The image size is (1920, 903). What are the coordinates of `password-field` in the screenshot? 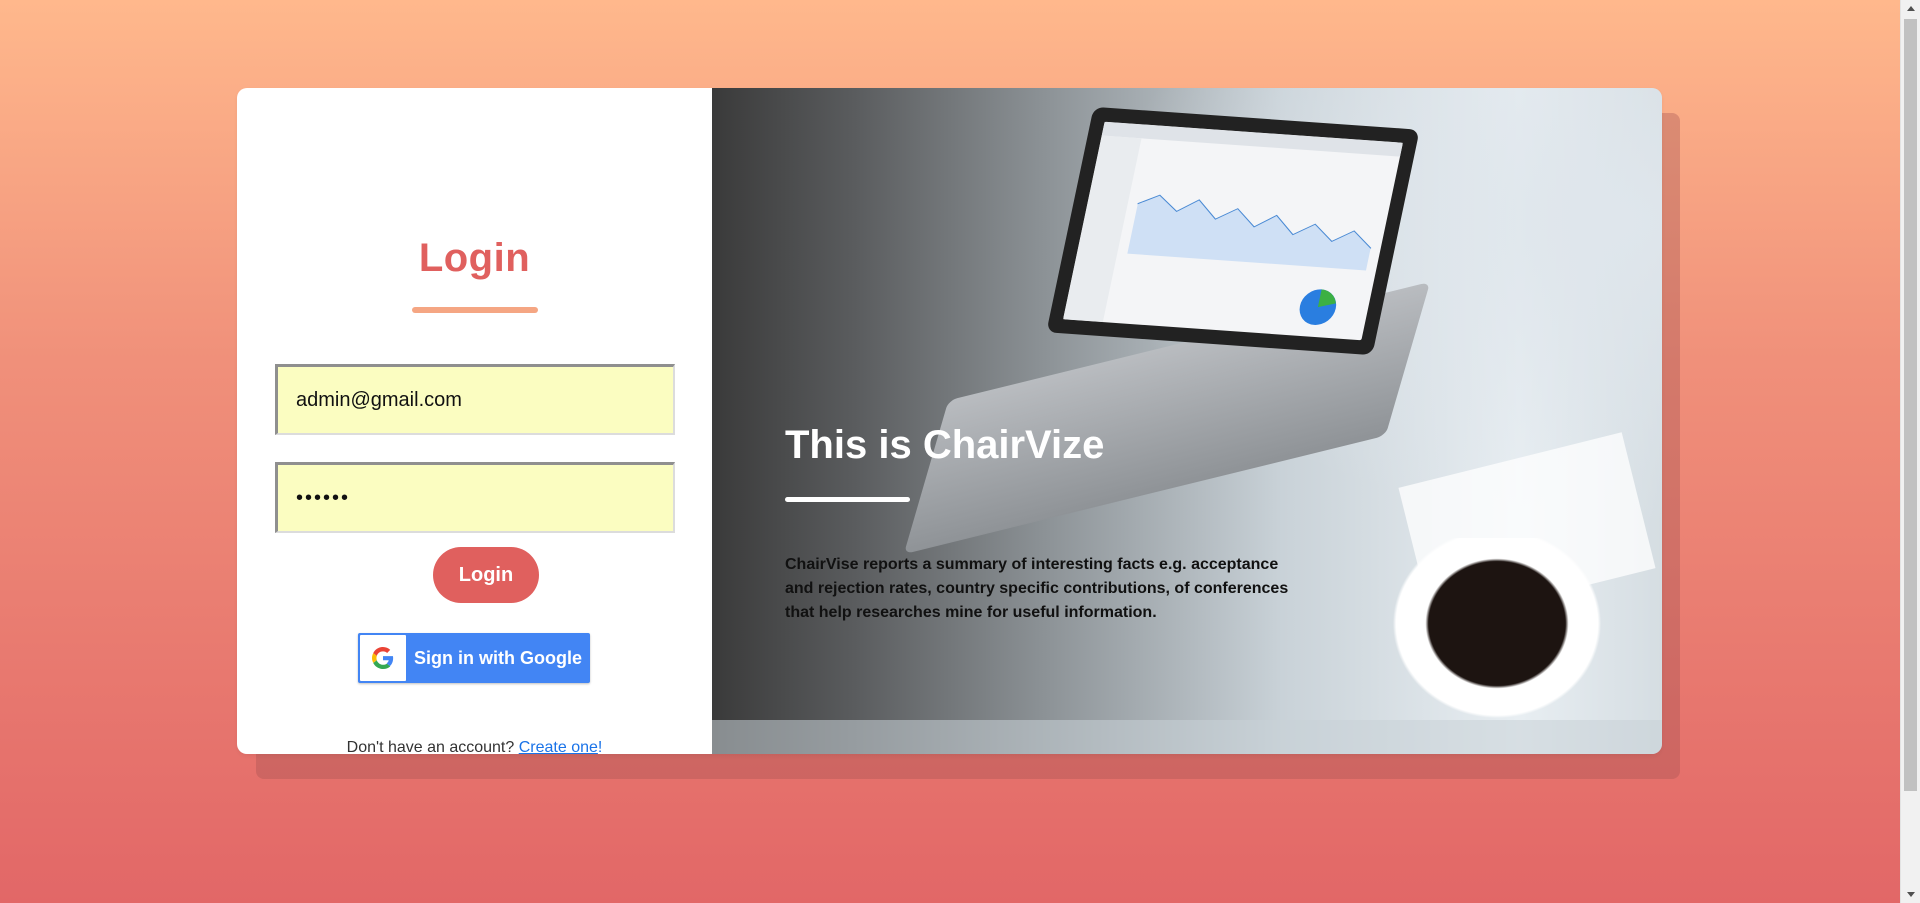 It's located at (475, 497).